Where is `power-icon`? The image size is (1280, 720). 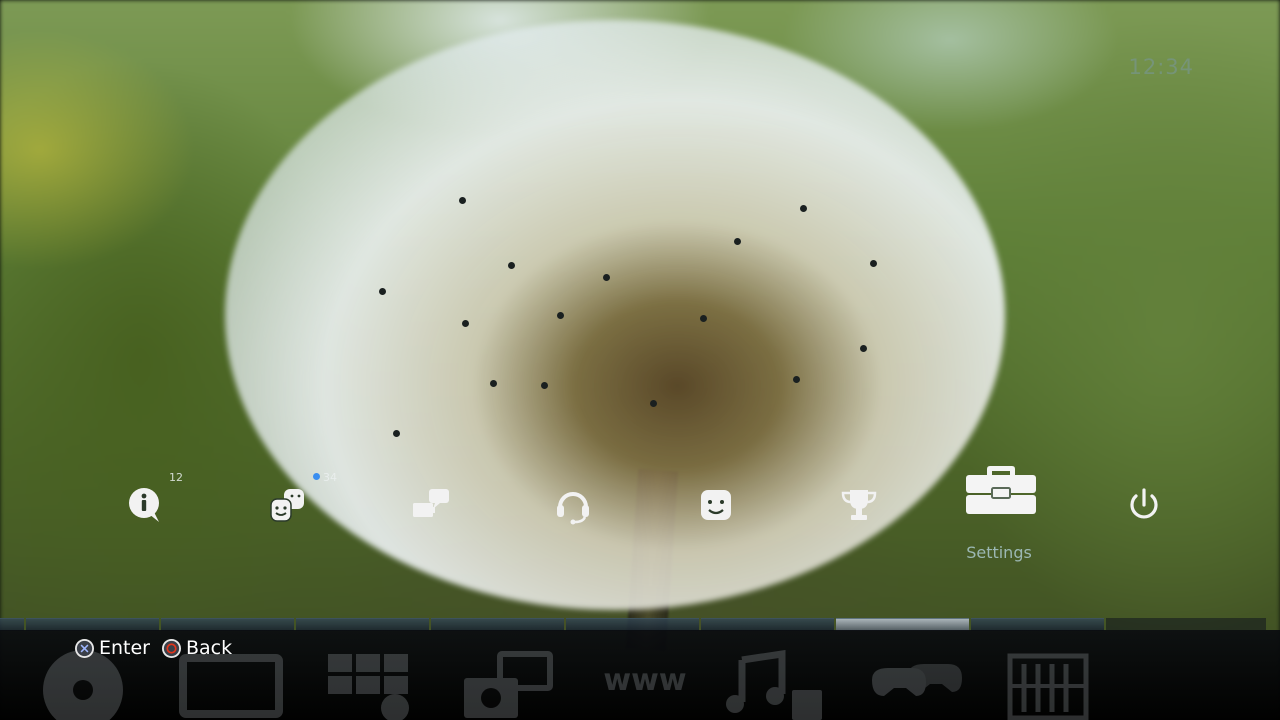
power-icon is located at coordinates (1144, 503).